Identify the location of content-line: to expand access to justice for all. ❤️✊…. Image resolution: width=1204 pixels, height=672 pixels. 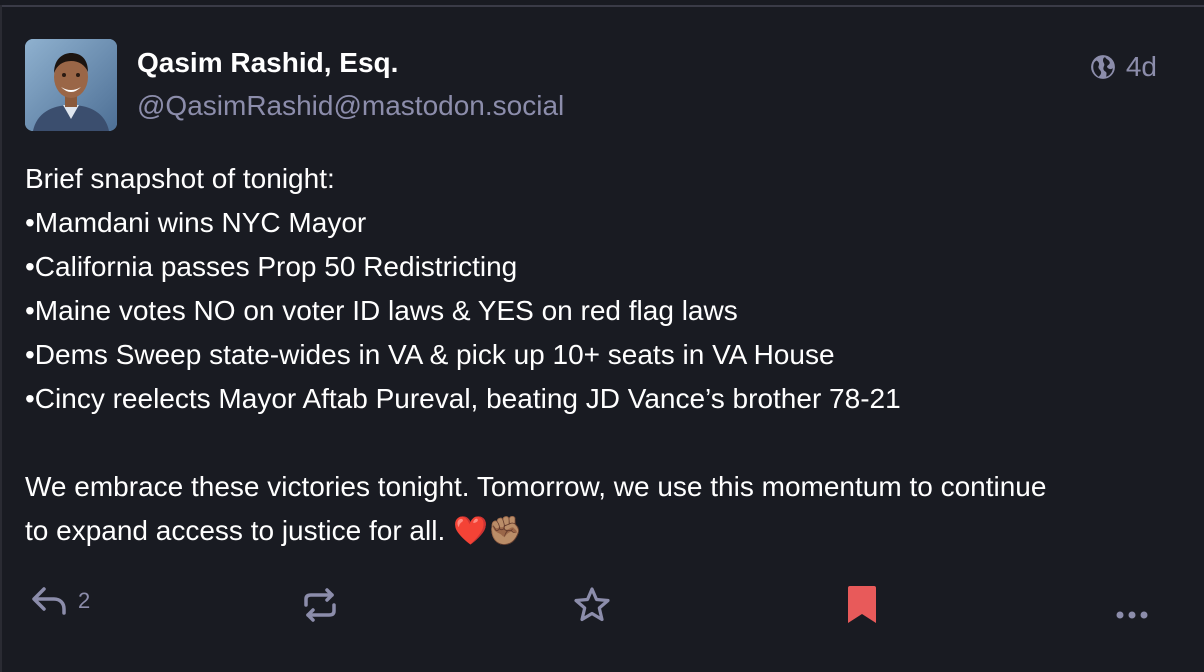
(274, 530).